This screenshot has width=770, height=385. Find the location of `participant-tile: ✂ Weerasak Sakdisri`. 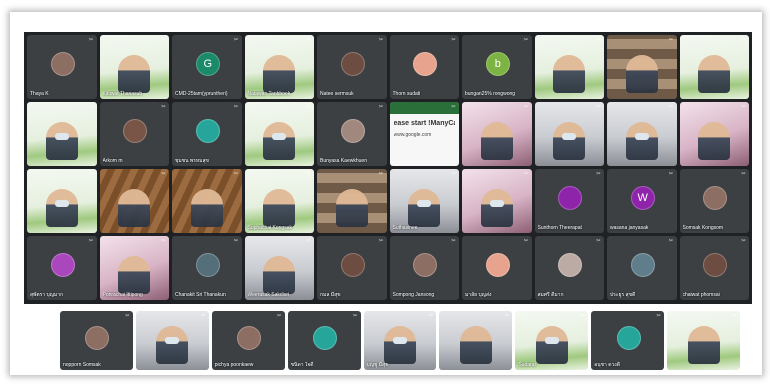

participant-tile: ✂ Weerasak Sakdisri is located at coordinates (279, 268).